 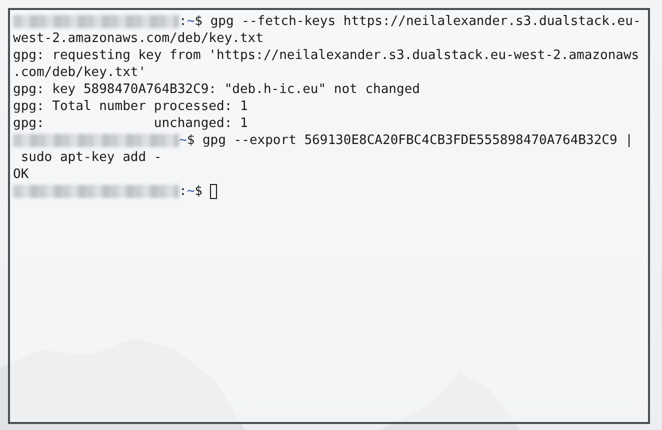 What do you see at coordinates (21, 174) in the screenshot?
I see `output-text: OK` at bounding box center [21, 174].